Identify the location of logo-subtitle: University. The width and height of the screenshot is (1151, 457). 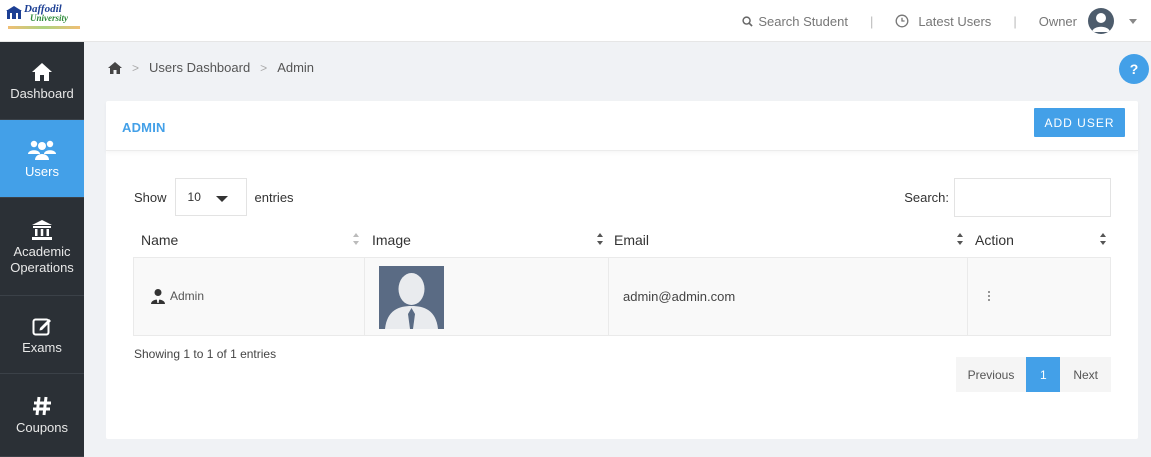
(49, 18).